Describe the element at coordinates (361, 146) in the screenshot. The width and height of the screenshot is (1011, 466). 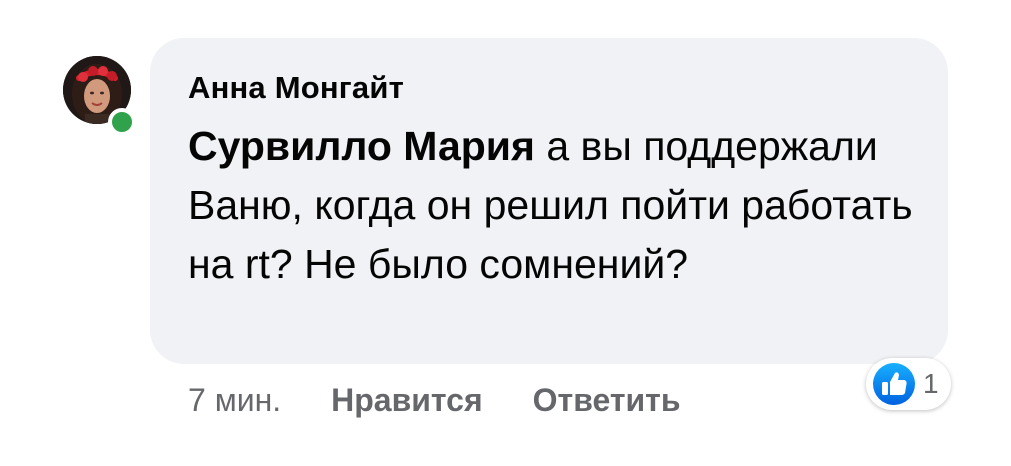
I see `comment-mention: Сурвилло Мария` at that location.